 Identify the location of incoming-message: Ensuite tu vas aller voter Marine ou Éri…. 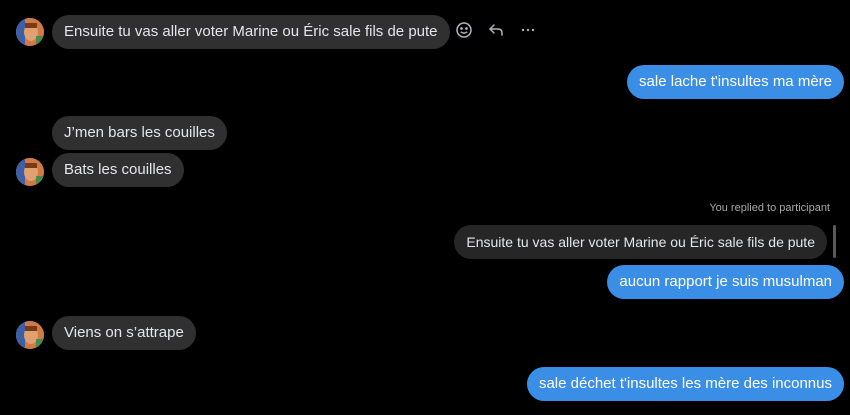
(251, 32).